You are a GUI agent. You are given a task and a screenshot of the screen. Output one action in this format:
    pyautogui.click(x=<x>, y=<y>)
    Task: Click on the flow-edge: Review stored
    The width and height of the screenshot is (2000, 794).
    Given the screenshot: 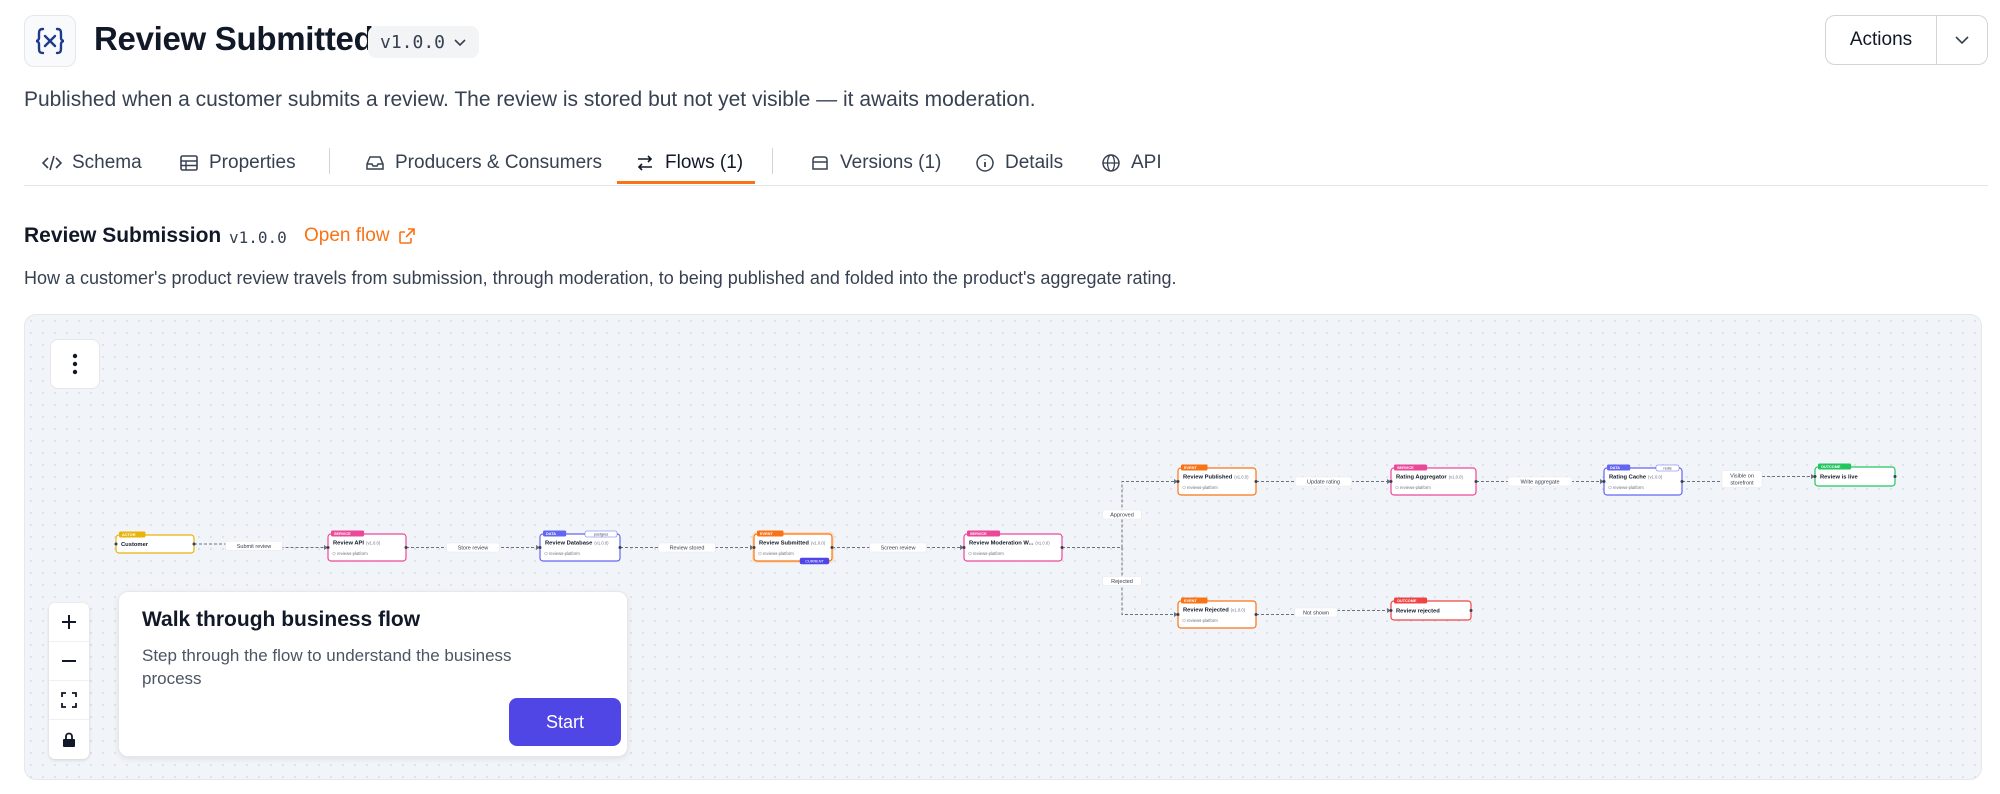 What is the action you would take?
    pyautogui.click(x=687, y=547)
    